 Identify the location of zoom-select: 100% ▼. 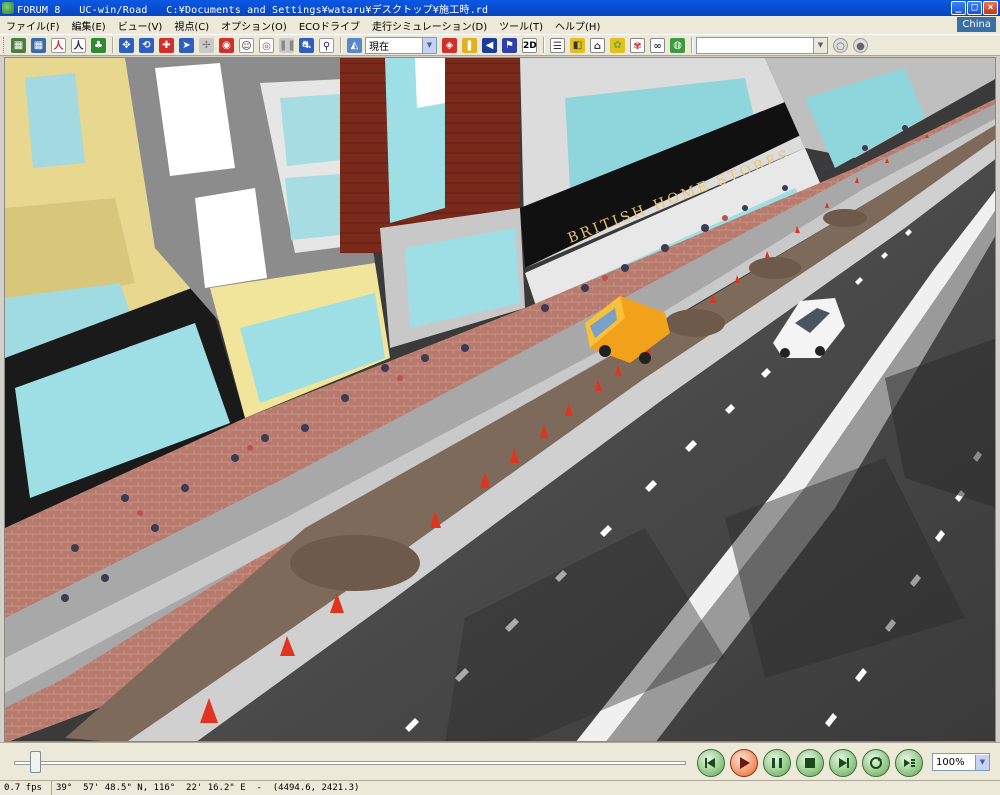
(961, 762).